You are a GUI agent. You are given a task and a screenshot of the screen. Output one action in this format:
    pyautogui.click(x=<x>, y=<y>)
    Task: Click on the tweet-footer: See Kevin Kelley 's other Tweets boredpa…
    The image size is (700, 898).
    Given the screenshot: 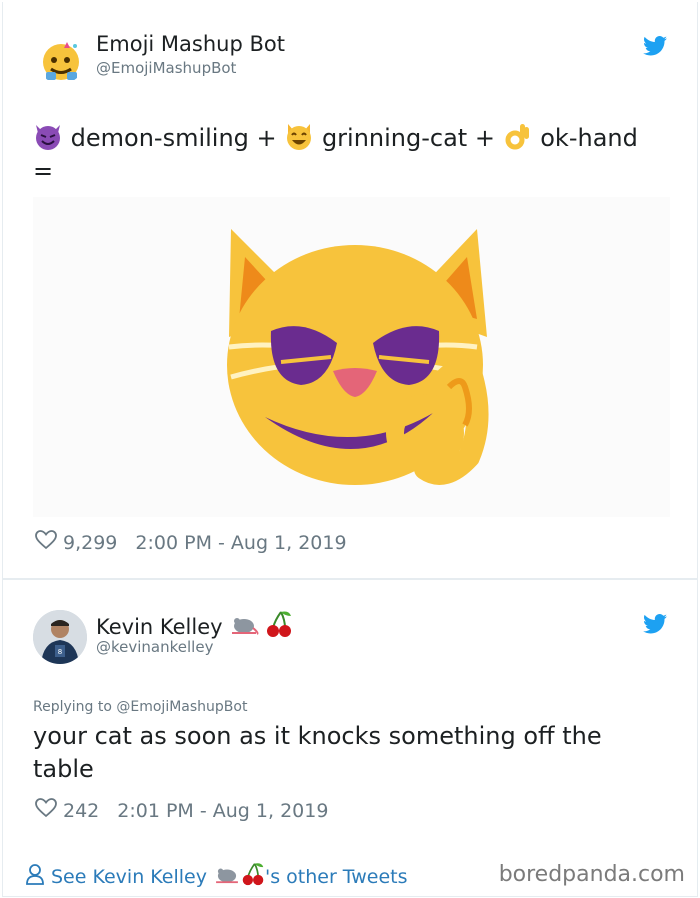 What is the action you would take?
    pyautogui.click(x=350, y=873)
    